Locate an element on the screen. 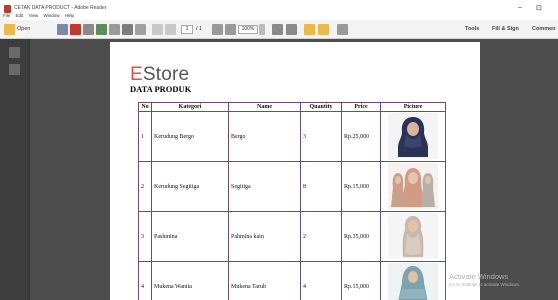 This screenshot has height=300, width=558. pashmina-photo is located at coordinates (413, 235).